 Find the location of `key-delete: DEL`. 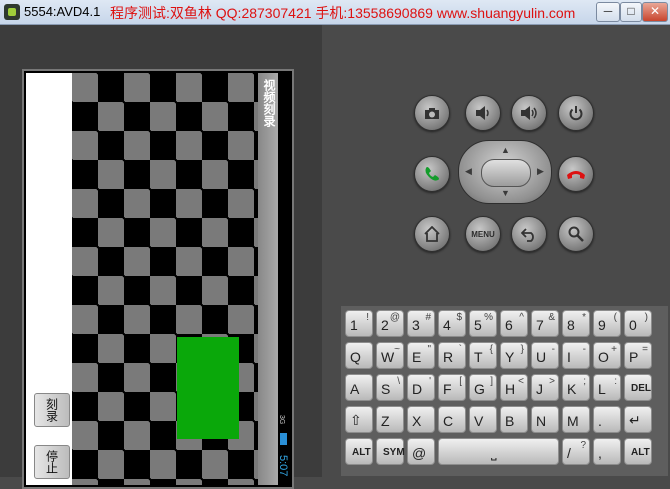

key-delete: DEL is located at coordinates (638, 387).